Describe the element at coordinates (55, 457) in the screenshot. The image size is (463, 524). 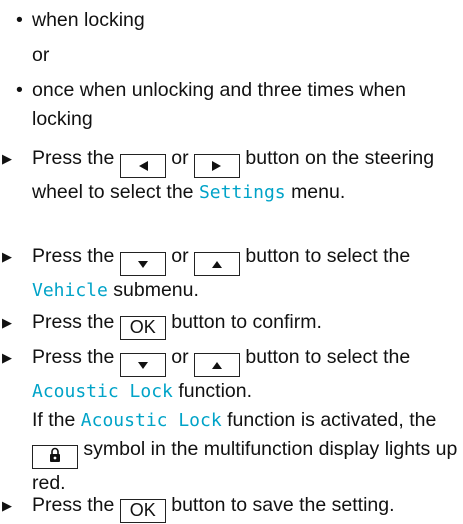
I see `lock-symbol-icon` at that location.